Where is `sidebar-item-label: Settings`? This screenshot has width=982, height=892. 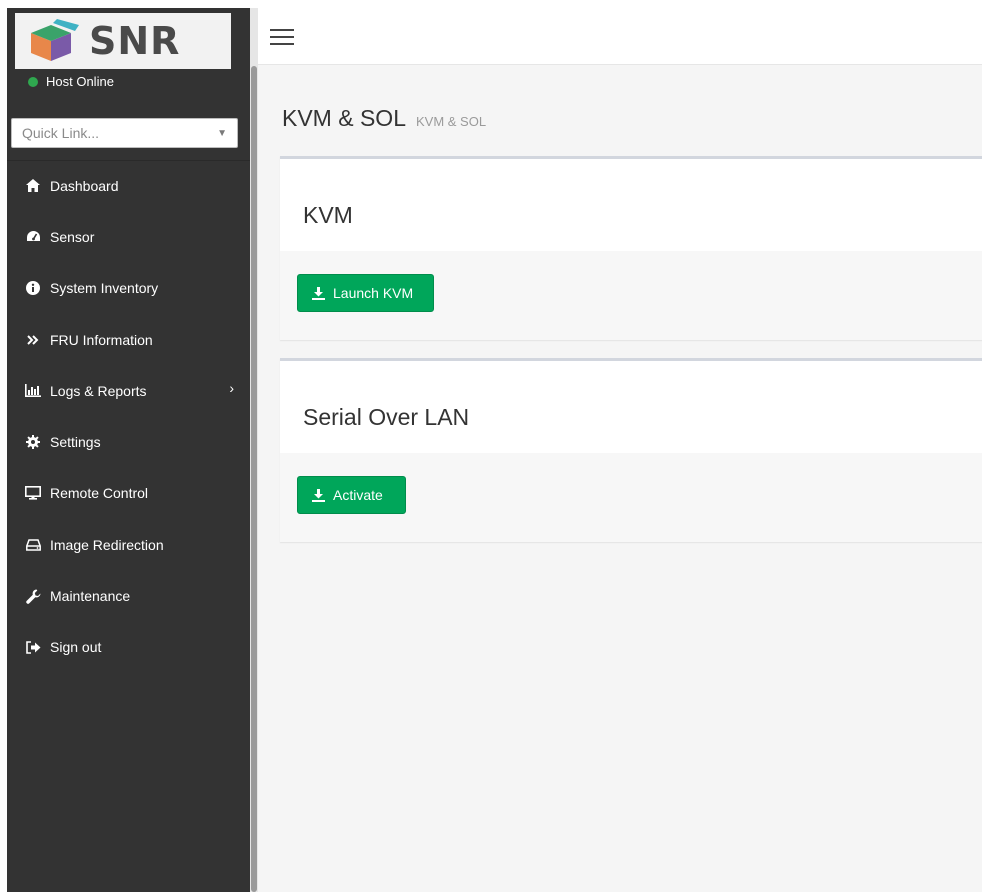 sidebar-item-label: Settings is located at coordinates (75, 442).